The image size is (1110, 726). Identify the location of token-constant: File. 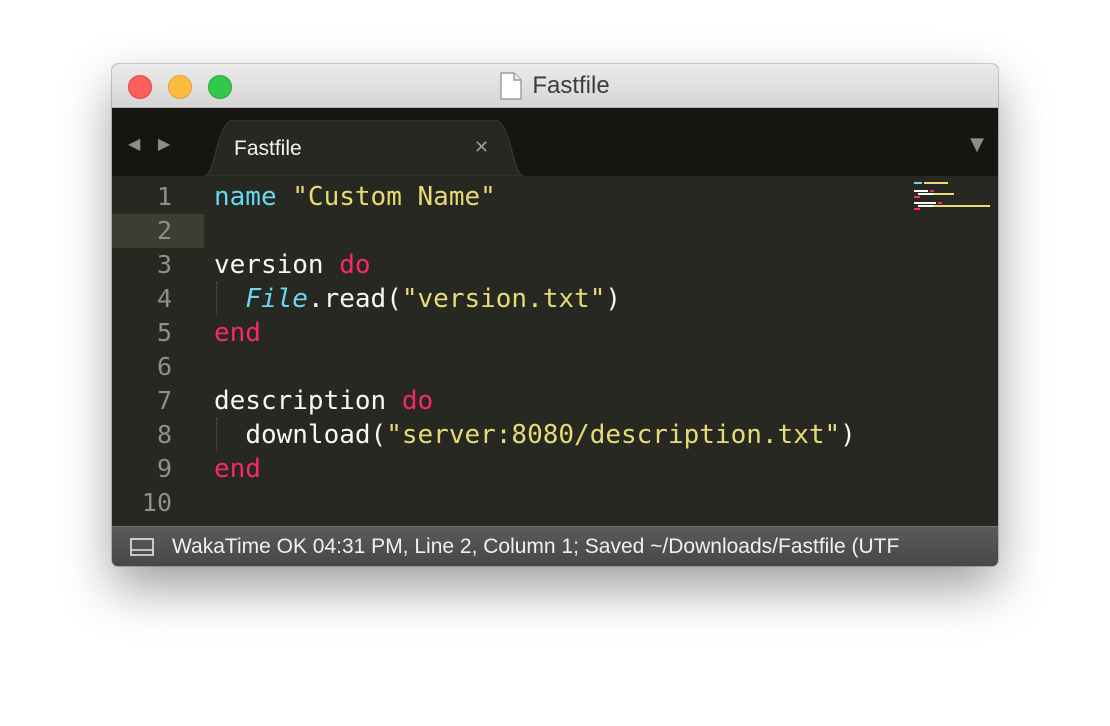
(276, 299).